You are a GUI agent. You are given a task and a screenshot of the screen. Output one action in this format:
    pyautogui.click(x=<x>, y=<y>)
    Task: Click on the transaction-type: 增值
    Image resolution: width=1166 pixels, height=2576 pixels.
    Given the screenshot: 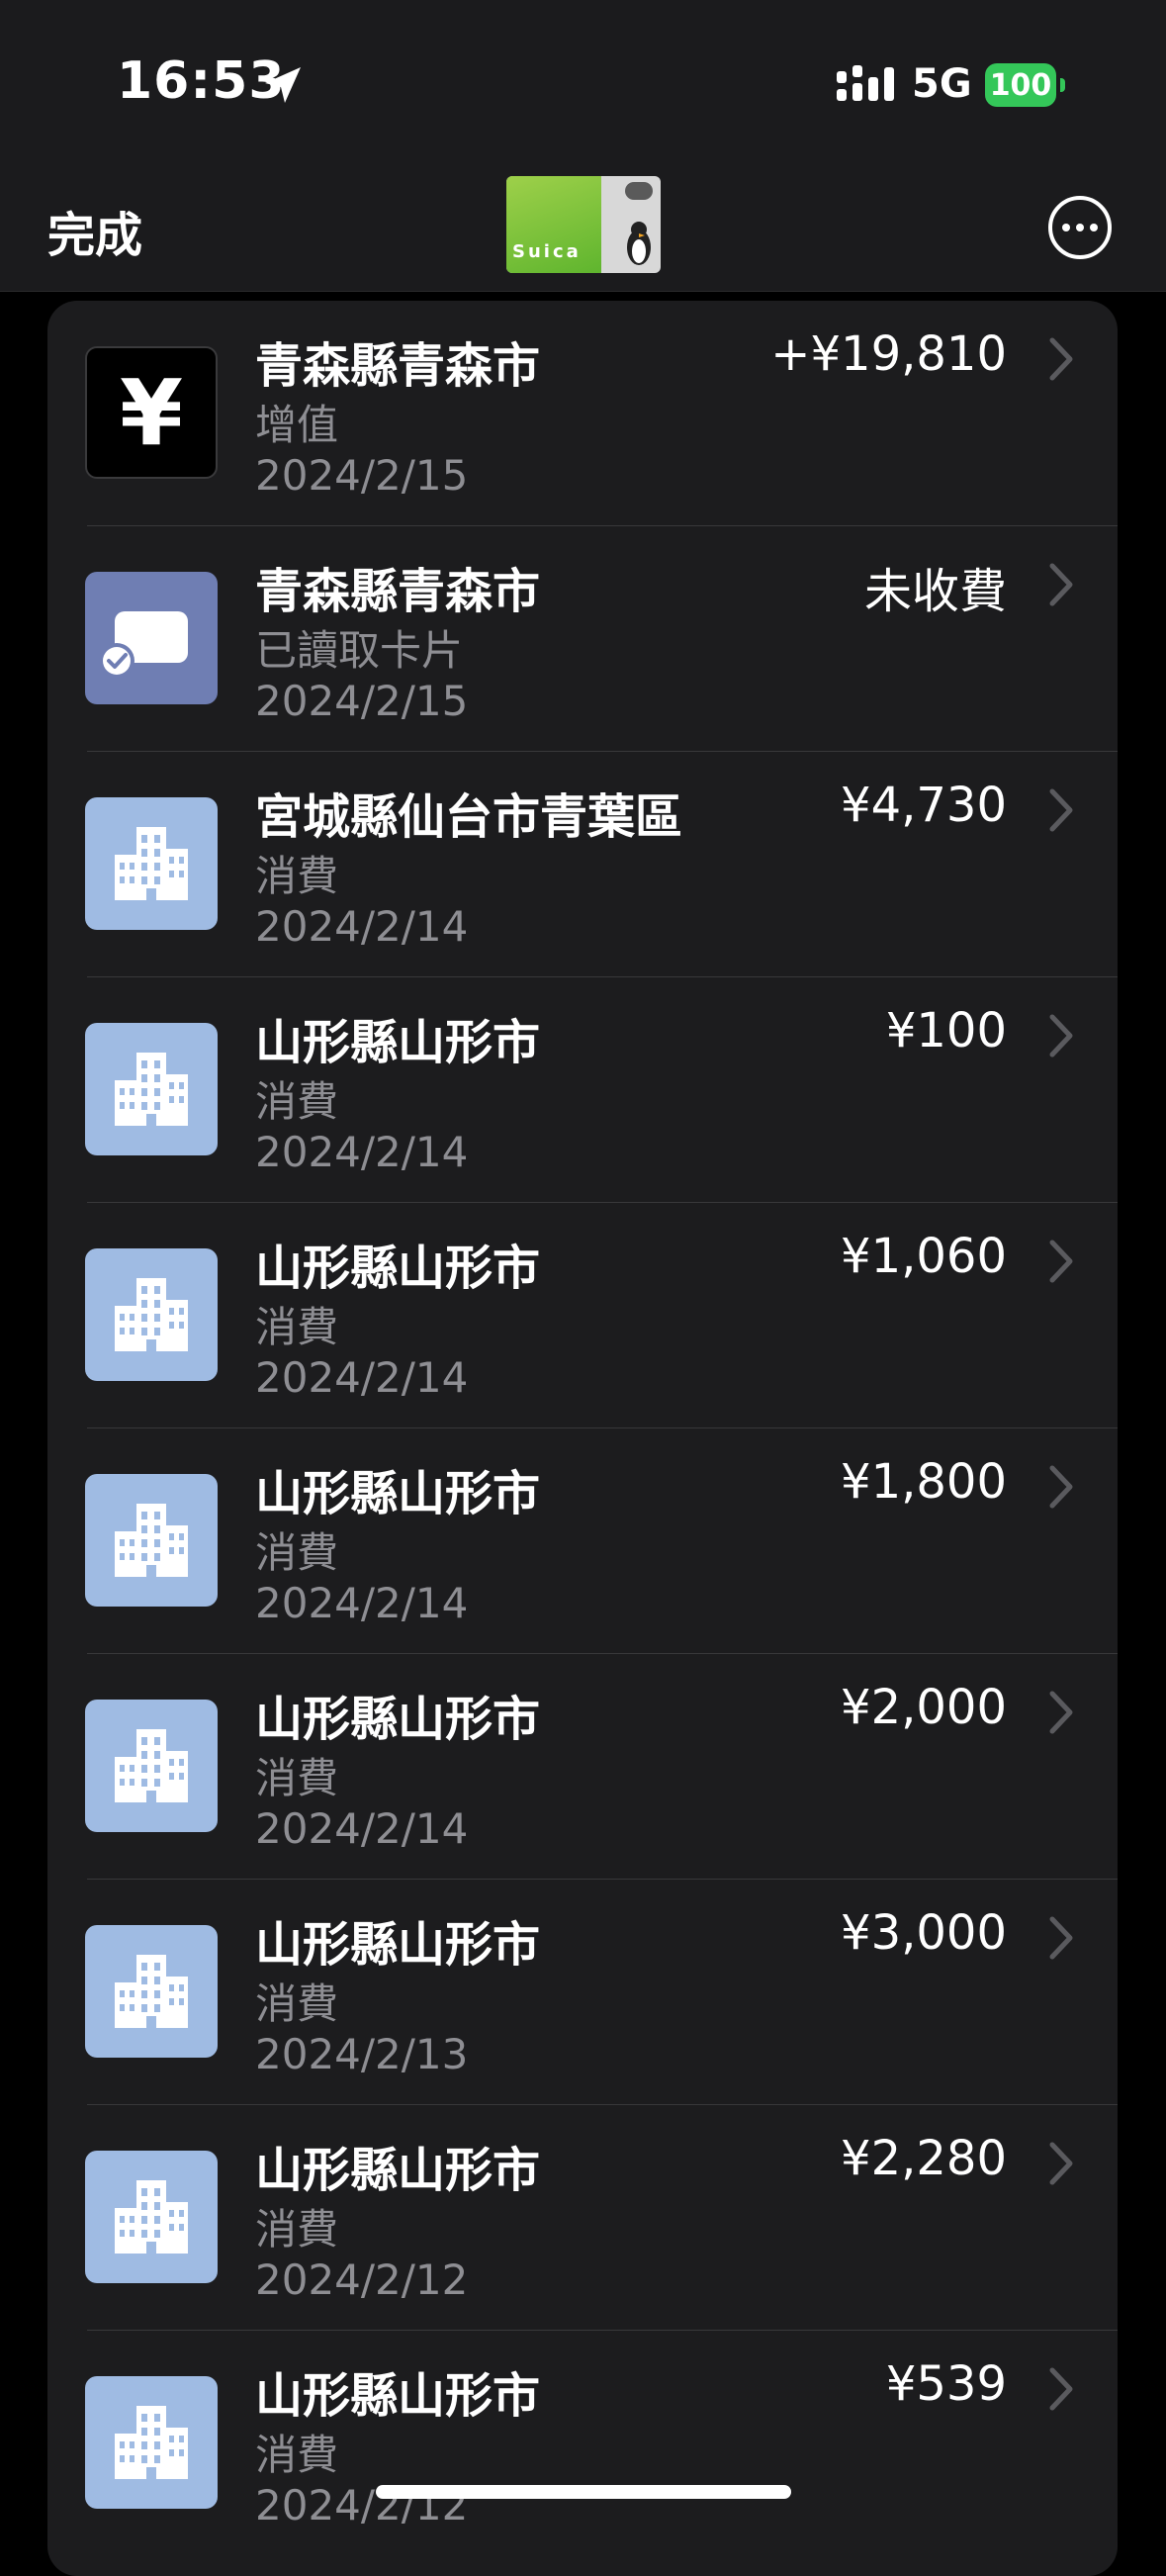 What is the action you would take?
    pyautogui.click(x=297, y=425)
    